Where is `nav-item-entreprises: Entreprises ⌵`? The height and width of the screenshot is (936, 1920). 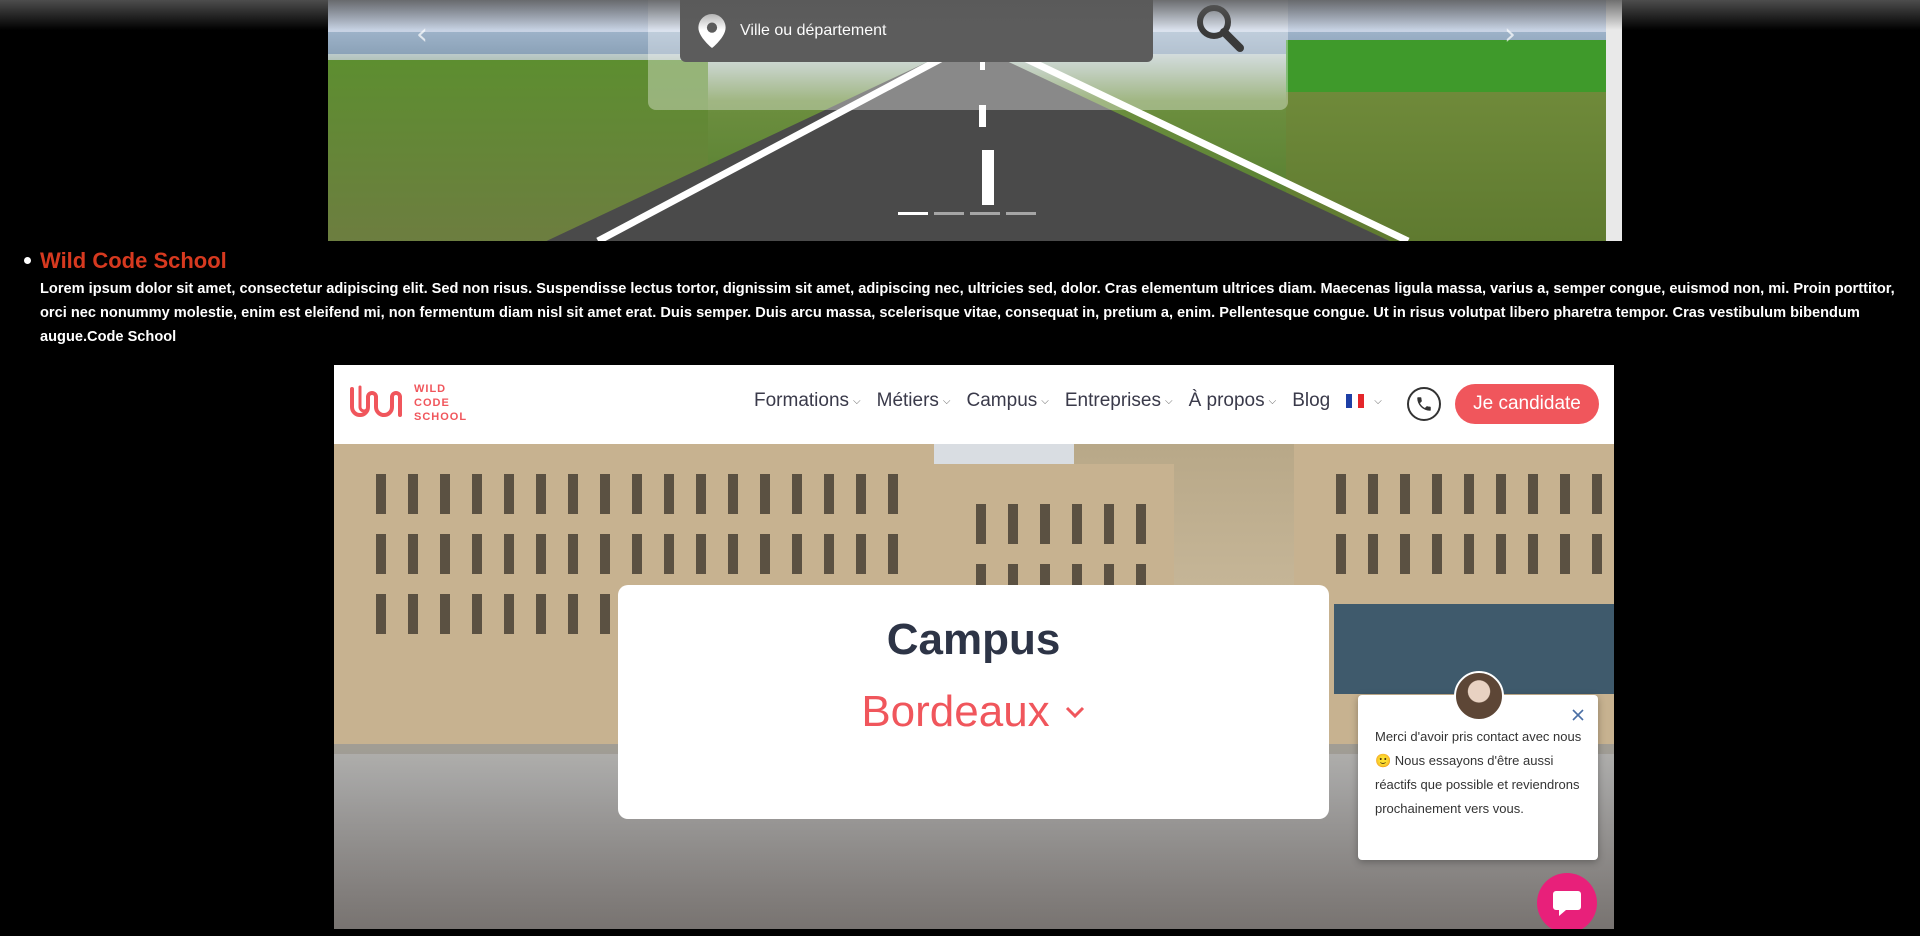
nav-item-entreprises: Entreprises ⌵ is located at coordinates (1119, 401).